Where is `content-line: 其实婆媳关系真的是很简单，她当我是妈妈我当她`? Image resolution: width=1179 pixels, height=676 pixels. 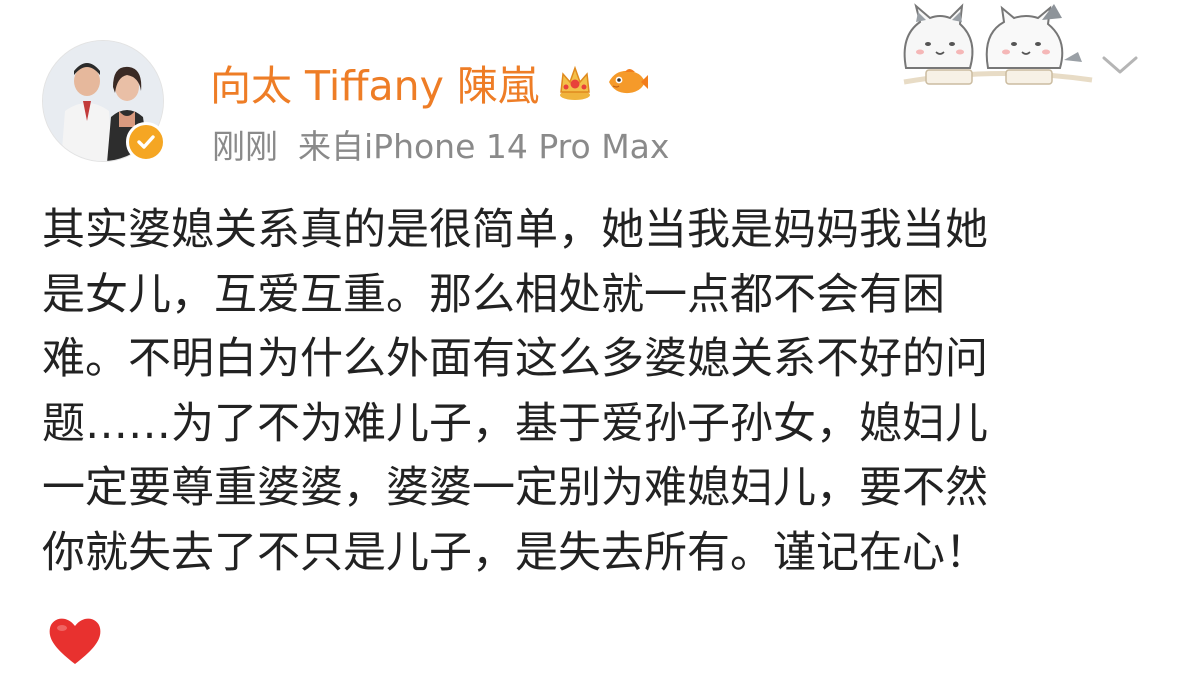
content-line: 其实婆媳关系真的是很简单，她当我是妈妈我当她 is located at coordinates (515, 230).